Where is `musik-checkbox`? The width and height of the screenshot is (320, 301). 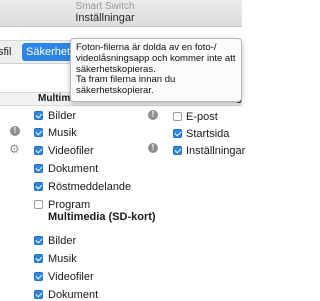 musik-checkbox is located at coordinates (38, 132).